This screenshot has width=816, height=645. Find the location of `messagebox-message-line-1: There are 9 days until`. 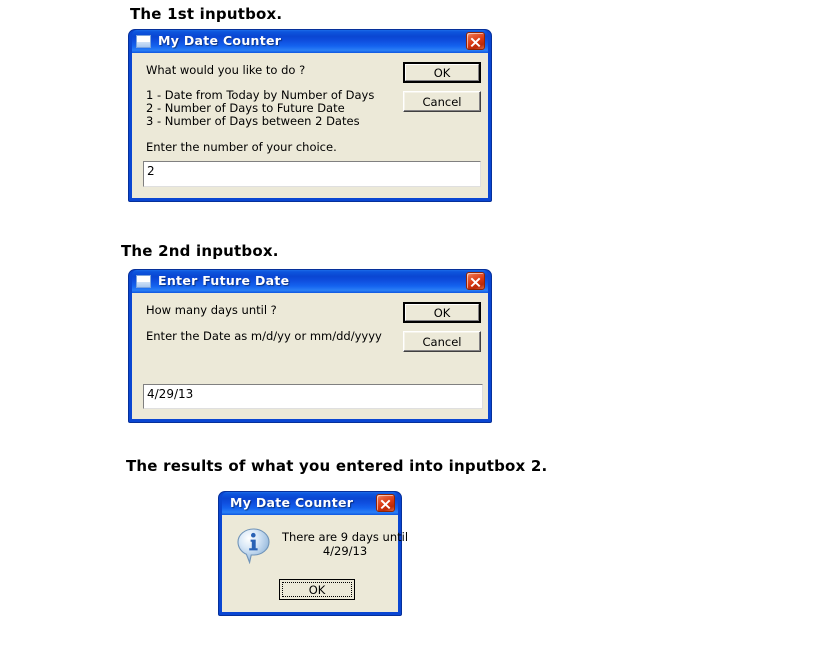

messagebox-message-line-1: There are 9 days until is located at coordinates (345, 537).